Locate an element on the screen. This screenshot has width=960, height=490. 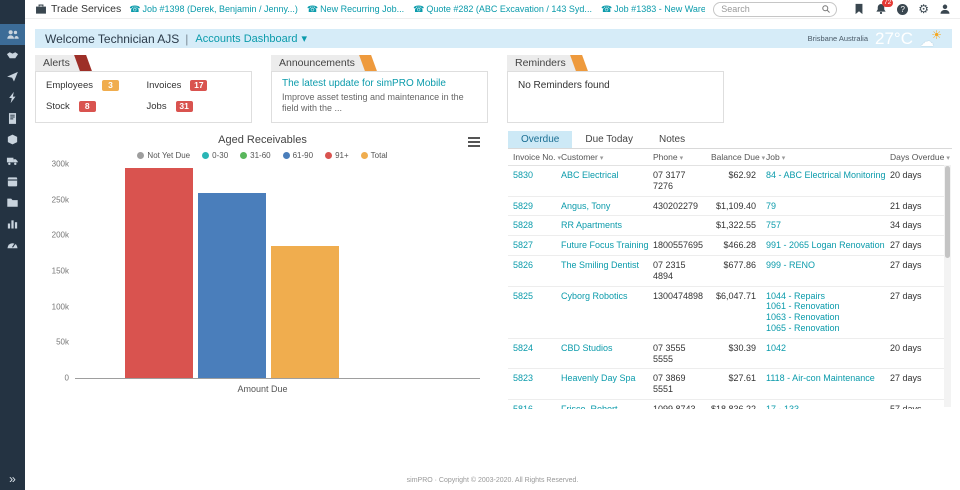
legend-label: Not Yet Due is located at coordinates (169, 155).